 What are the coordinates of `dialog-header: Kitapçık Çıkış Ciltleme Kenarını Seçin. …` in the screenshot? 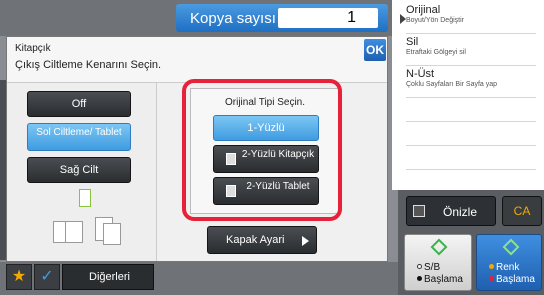 It's located at (197, 60).